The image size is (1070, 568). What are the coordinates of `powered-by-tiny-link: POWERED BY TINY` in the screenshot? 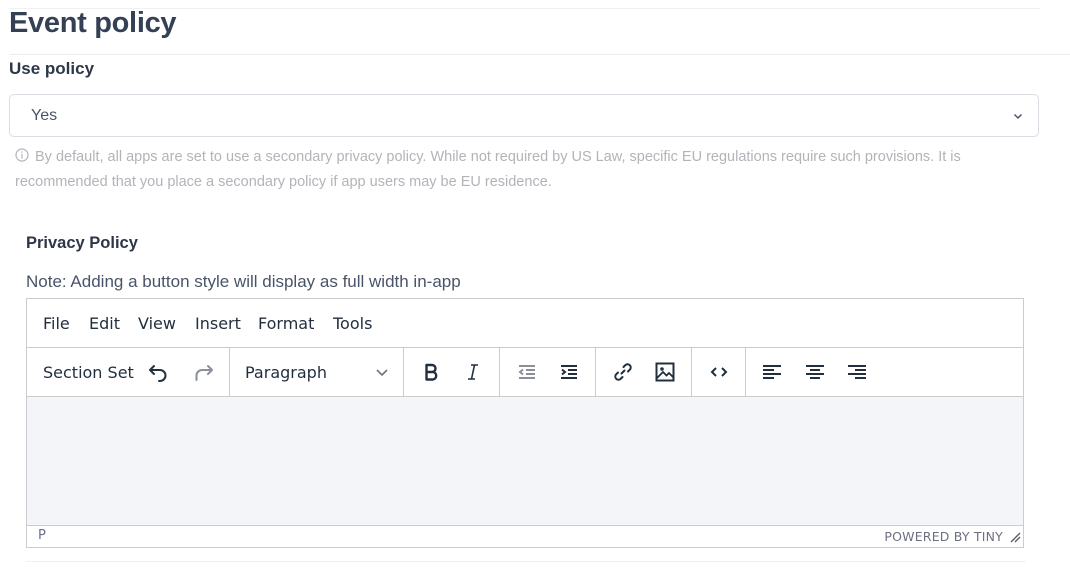 It's located at (943, 536).